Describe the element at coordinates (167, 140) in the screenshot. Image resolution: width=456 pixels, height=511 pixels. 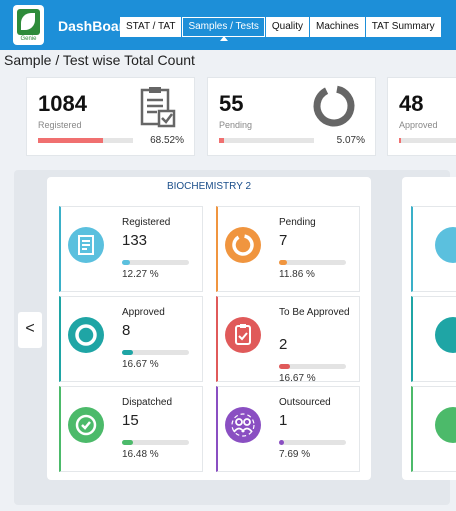
I see `summary-percent: 68.52%` at that location.